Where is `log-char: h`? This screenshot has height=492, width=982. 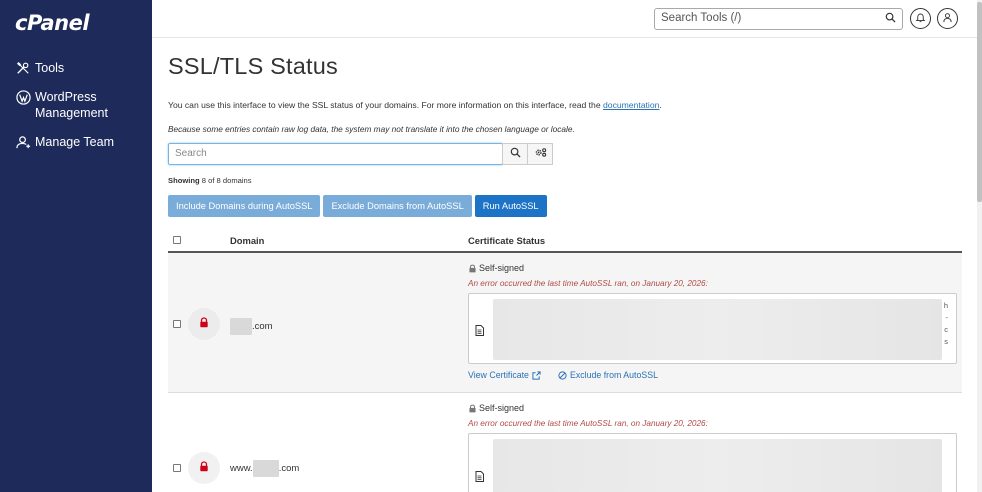
log-char: h is located at coordinates (945, 305).